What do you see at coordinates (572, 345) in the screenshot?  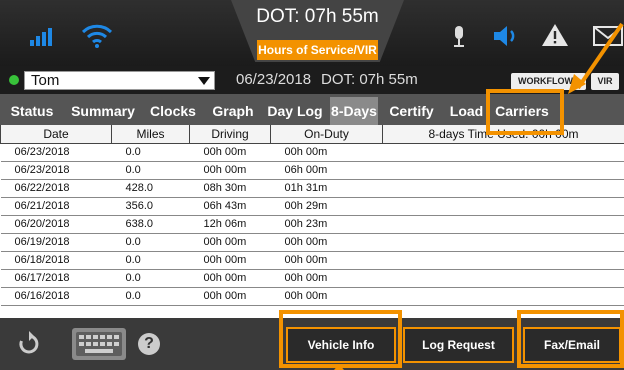 I see `fax-email-button: Fax/Email` at bounding box center [572, 345].